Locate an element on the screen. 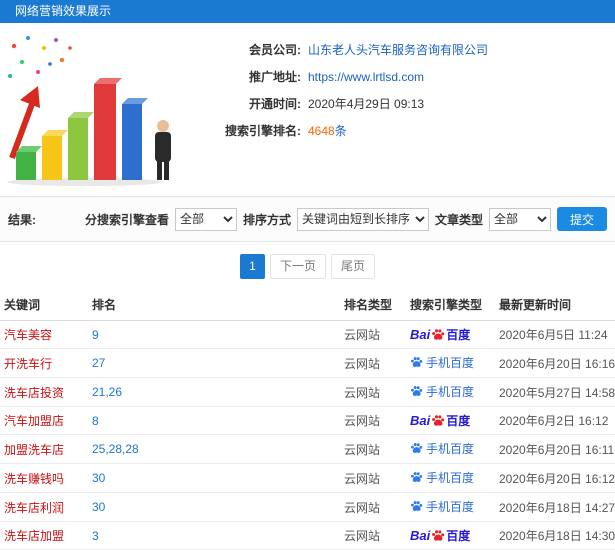 The image size is (615, 550). rank-cell: 9 is located at coordinates (214, 334).